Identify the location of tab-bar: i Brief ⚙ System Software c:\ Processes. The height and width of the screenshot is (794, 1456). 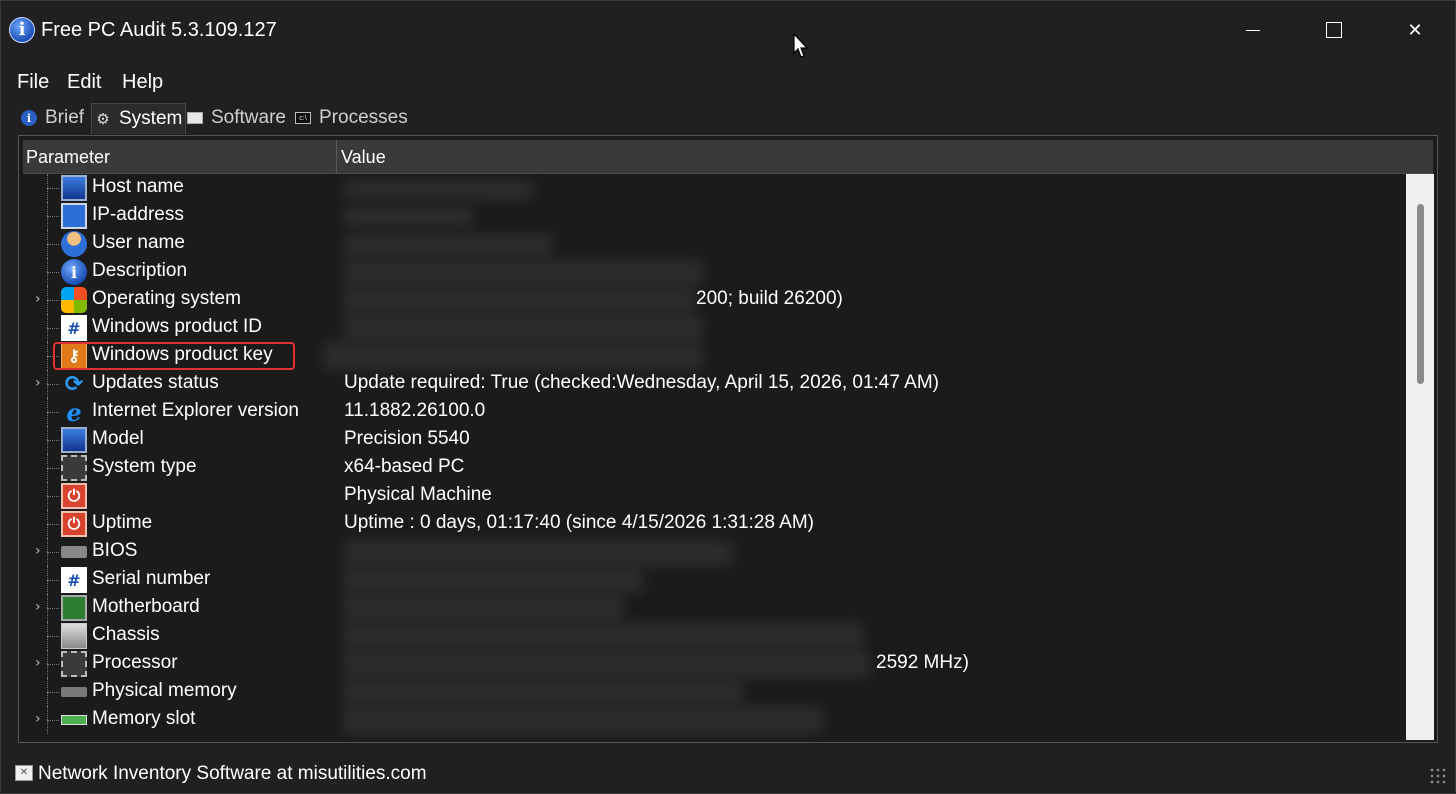
(265, 118).